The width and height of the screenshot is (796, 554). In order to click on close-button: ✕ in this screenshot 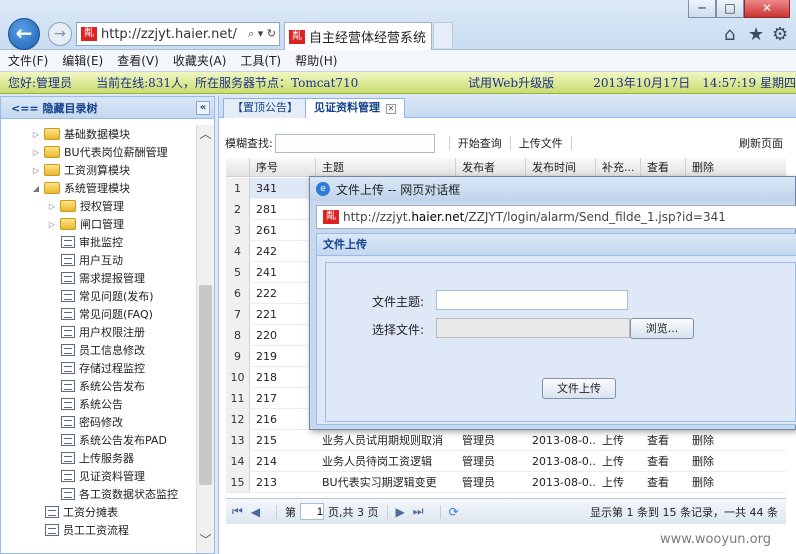, I will do `click(767, 9)`.